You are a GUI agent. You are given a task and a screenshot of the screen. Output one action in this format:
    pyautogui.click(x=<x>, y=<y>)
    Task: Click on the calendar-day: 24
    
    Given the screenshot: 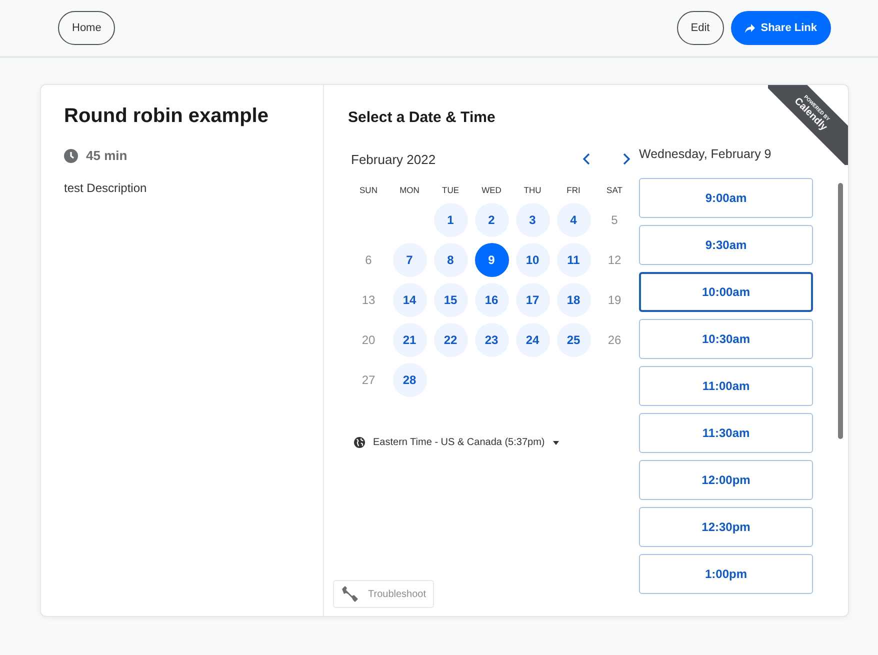 What is the action you would take?
    pyautogui.click(x=533, y=340)
    